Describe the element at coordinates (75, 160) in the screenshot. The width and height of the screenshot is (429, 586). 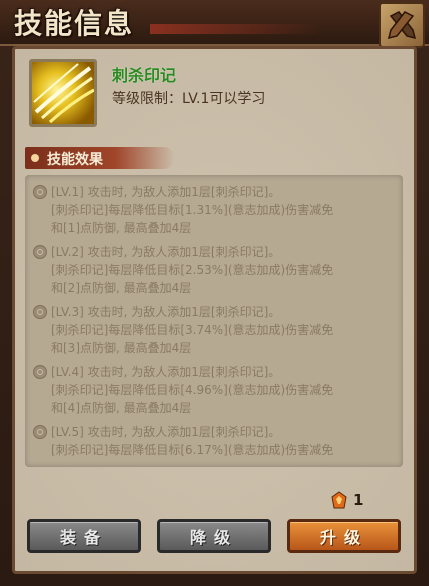
I see `tab-label: 技能效果` at that location.